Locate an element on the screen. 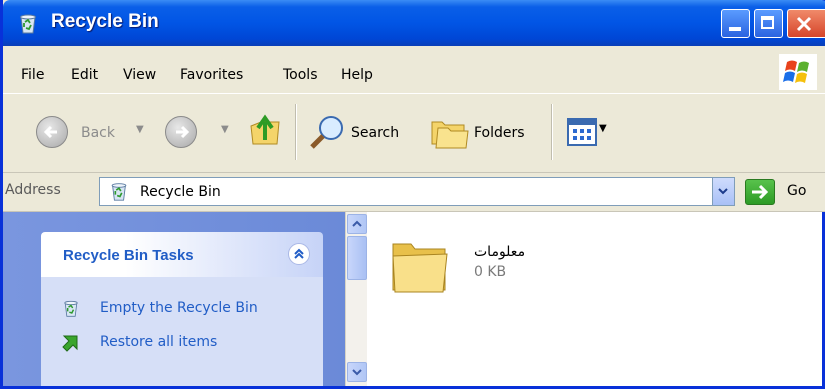 The width and height of the screenshot is (825, 389). search-icon is located at coordinates (326, 132).